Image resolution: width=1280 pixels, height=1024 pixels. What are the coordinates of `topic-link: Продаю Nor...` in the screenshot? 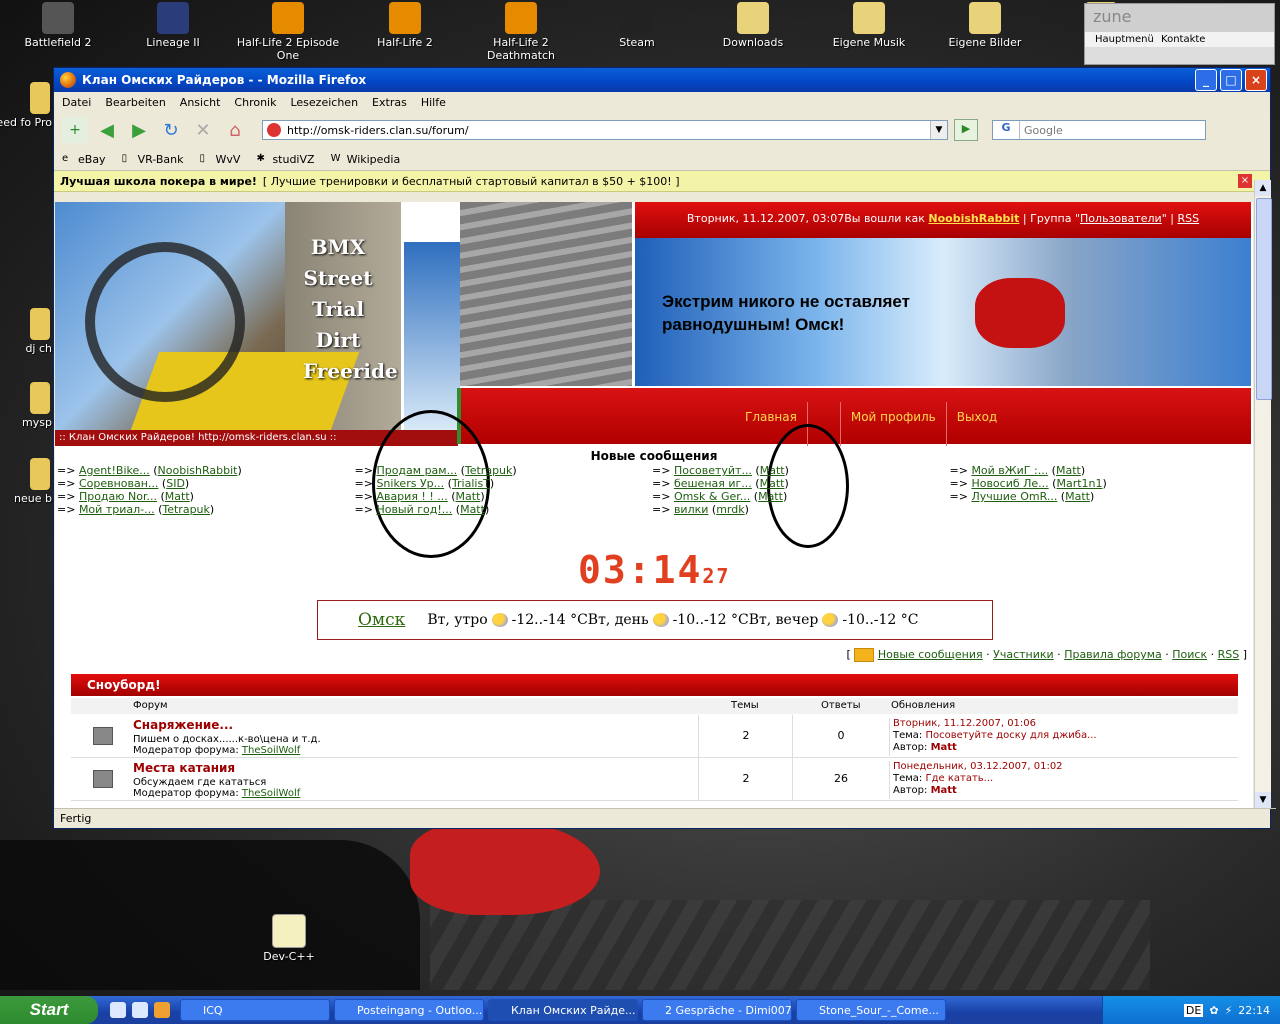 It's located at (118, 496).